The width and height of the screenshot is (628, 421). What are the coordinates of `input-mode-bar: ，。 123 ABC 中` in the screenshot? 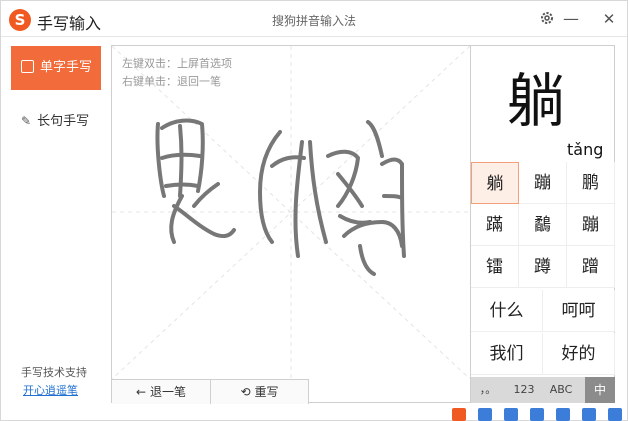 It's located at (543, 390).